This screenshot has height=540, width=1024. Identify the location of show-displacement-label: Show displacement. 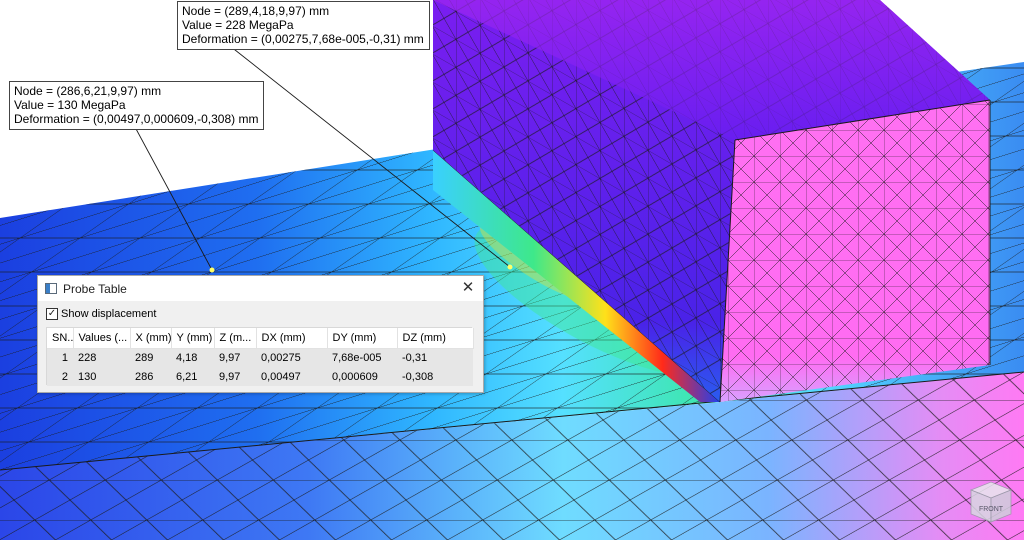
(108, 314).